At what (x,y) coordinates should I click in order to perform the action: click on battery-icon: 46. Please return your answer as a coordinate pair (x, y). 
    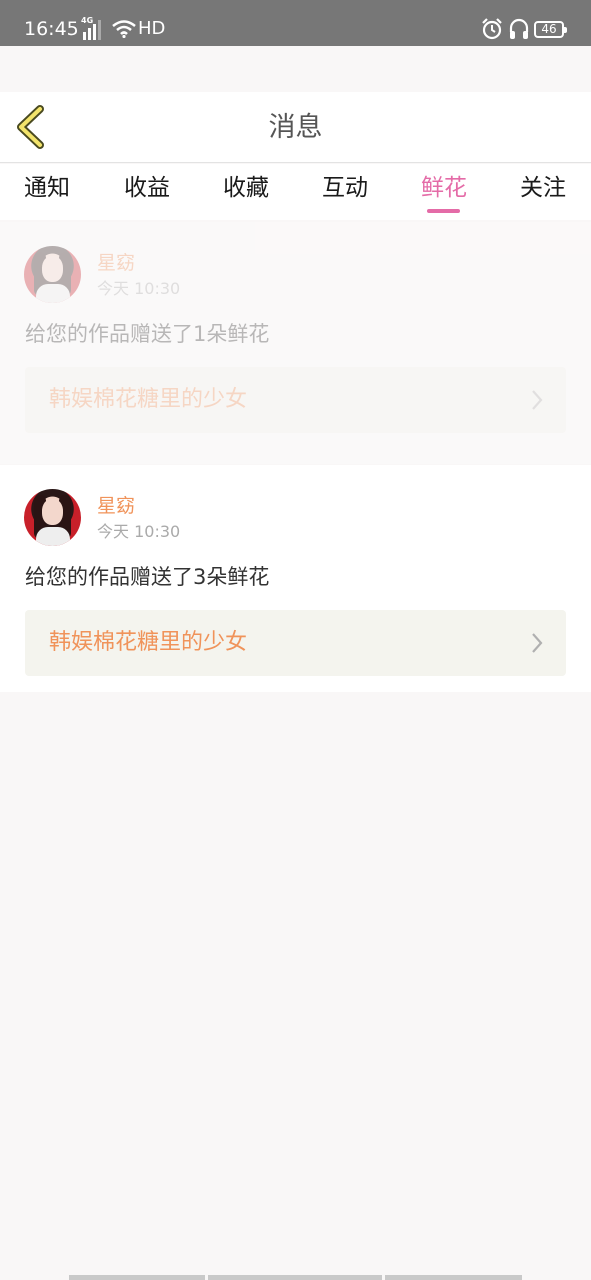
    Looking at the image, I should click on (550, 29).